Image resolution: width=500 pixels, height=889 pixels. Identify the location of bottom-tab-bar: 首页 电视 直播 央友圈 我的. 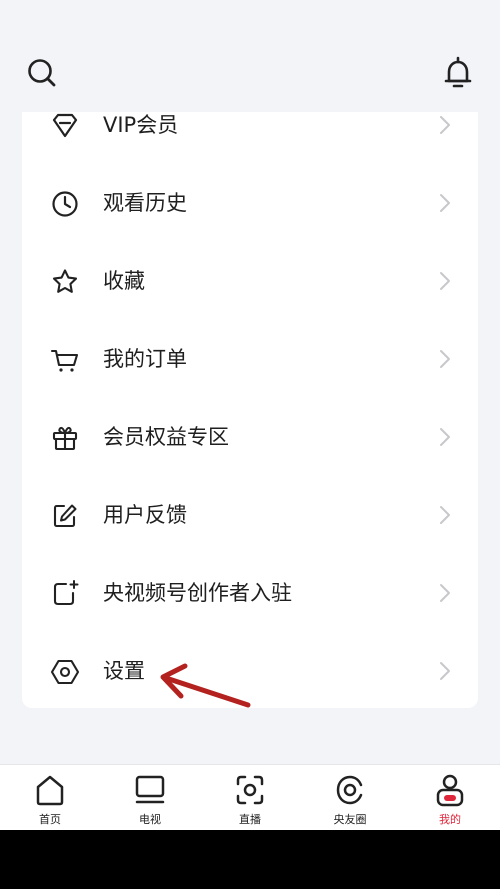
(250, 797).